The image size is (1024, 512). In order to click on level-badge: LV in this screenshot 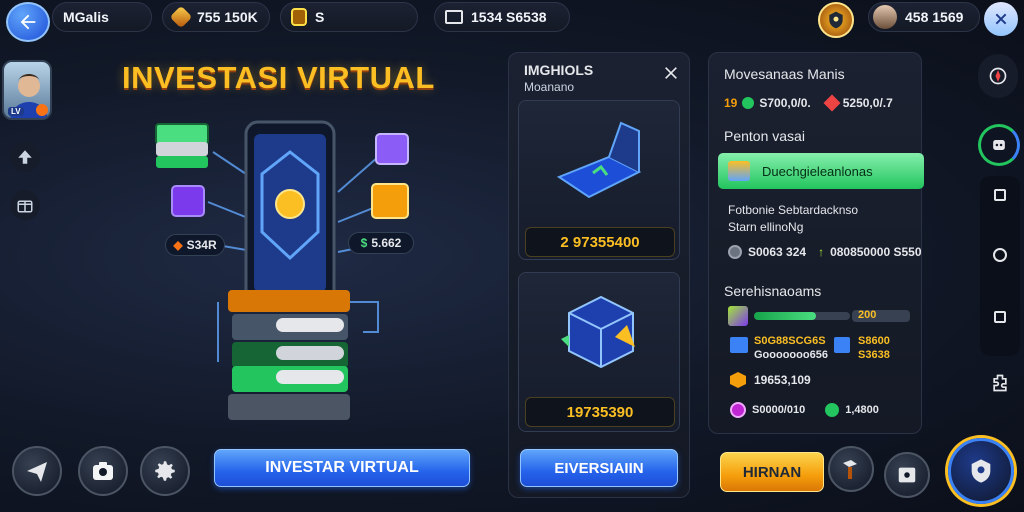, I will do `click(16, 111)`.